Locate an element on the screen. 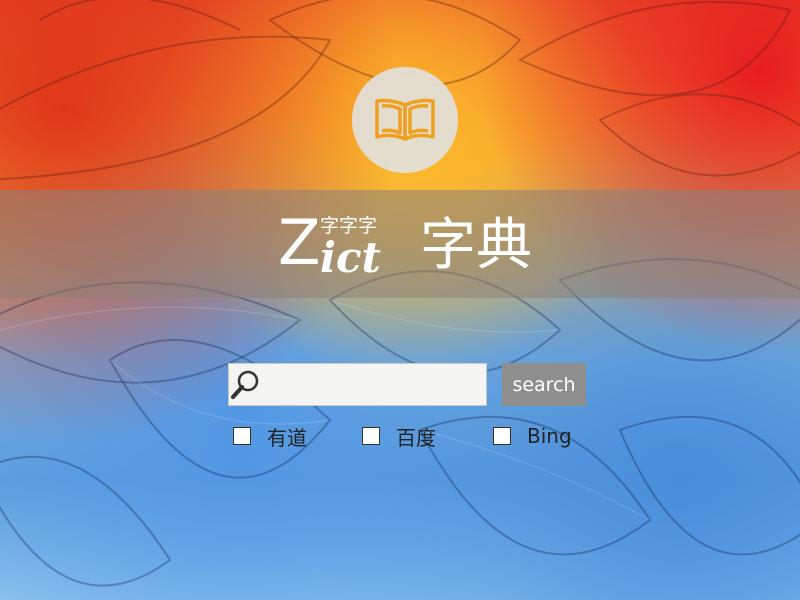 The width and height of the screenshot is (800, 600). logo is located at coordinates (405, 120).